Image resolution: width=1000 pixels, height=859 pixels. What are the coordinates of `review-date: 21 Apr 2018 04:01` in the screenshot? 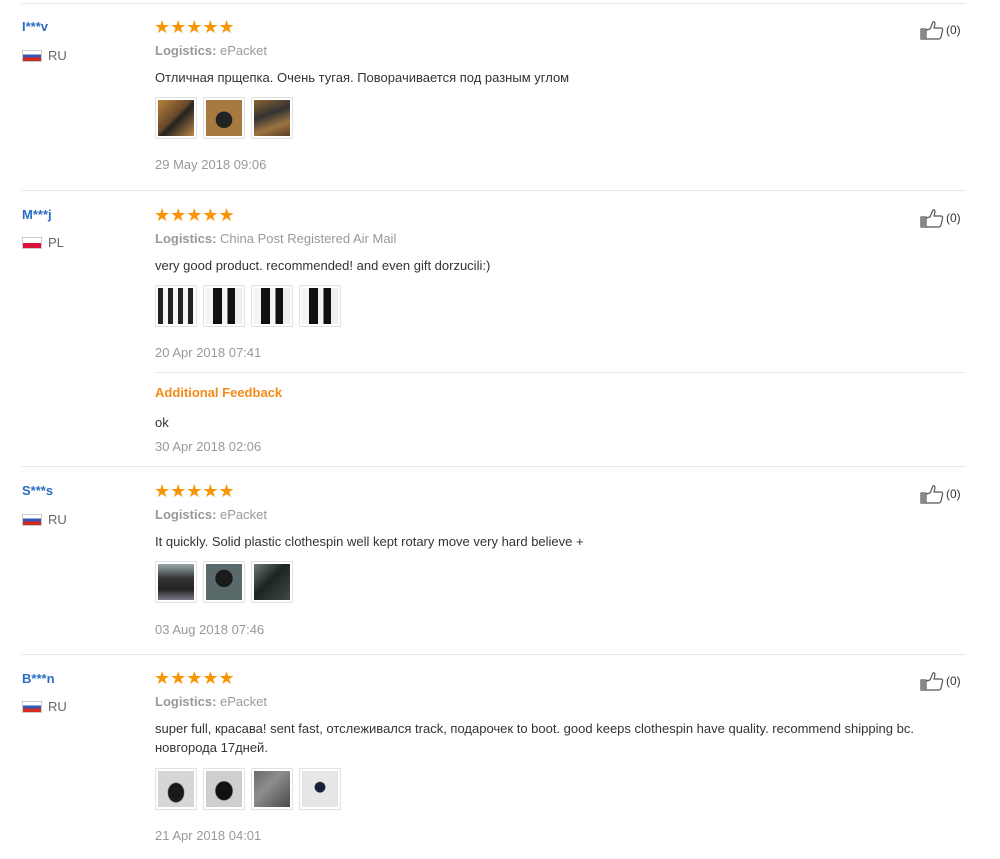 It's located at (208, 835).